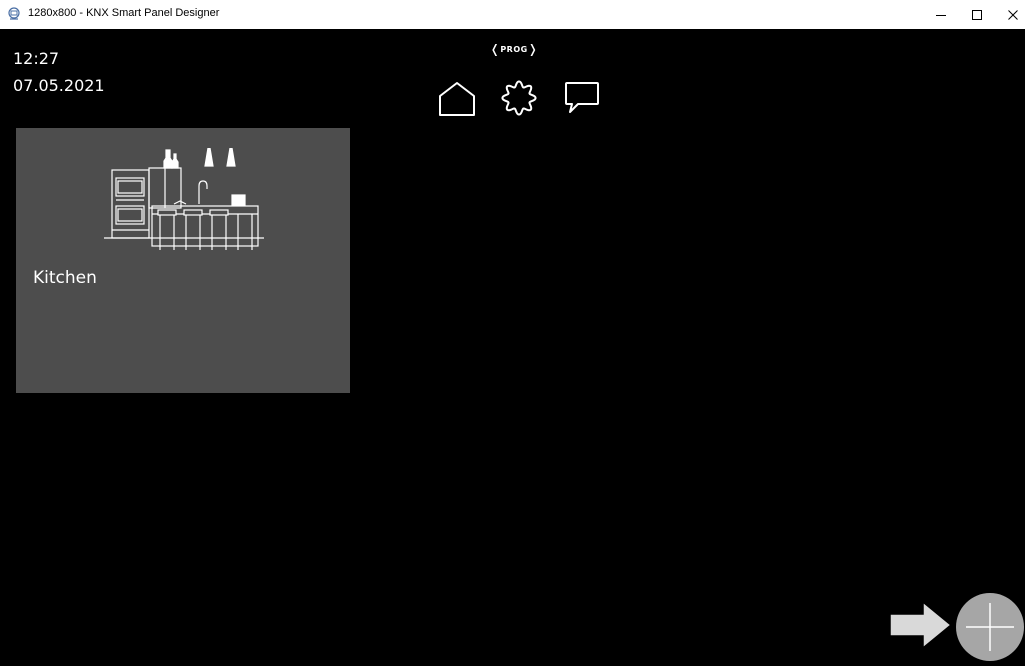 The width and height of the screenshot is (1025, 666). What do you see at coordinates (59, 85) in the screenshot?
I see `clock-date: 07.05.2021` at bounding box center [59, 85].